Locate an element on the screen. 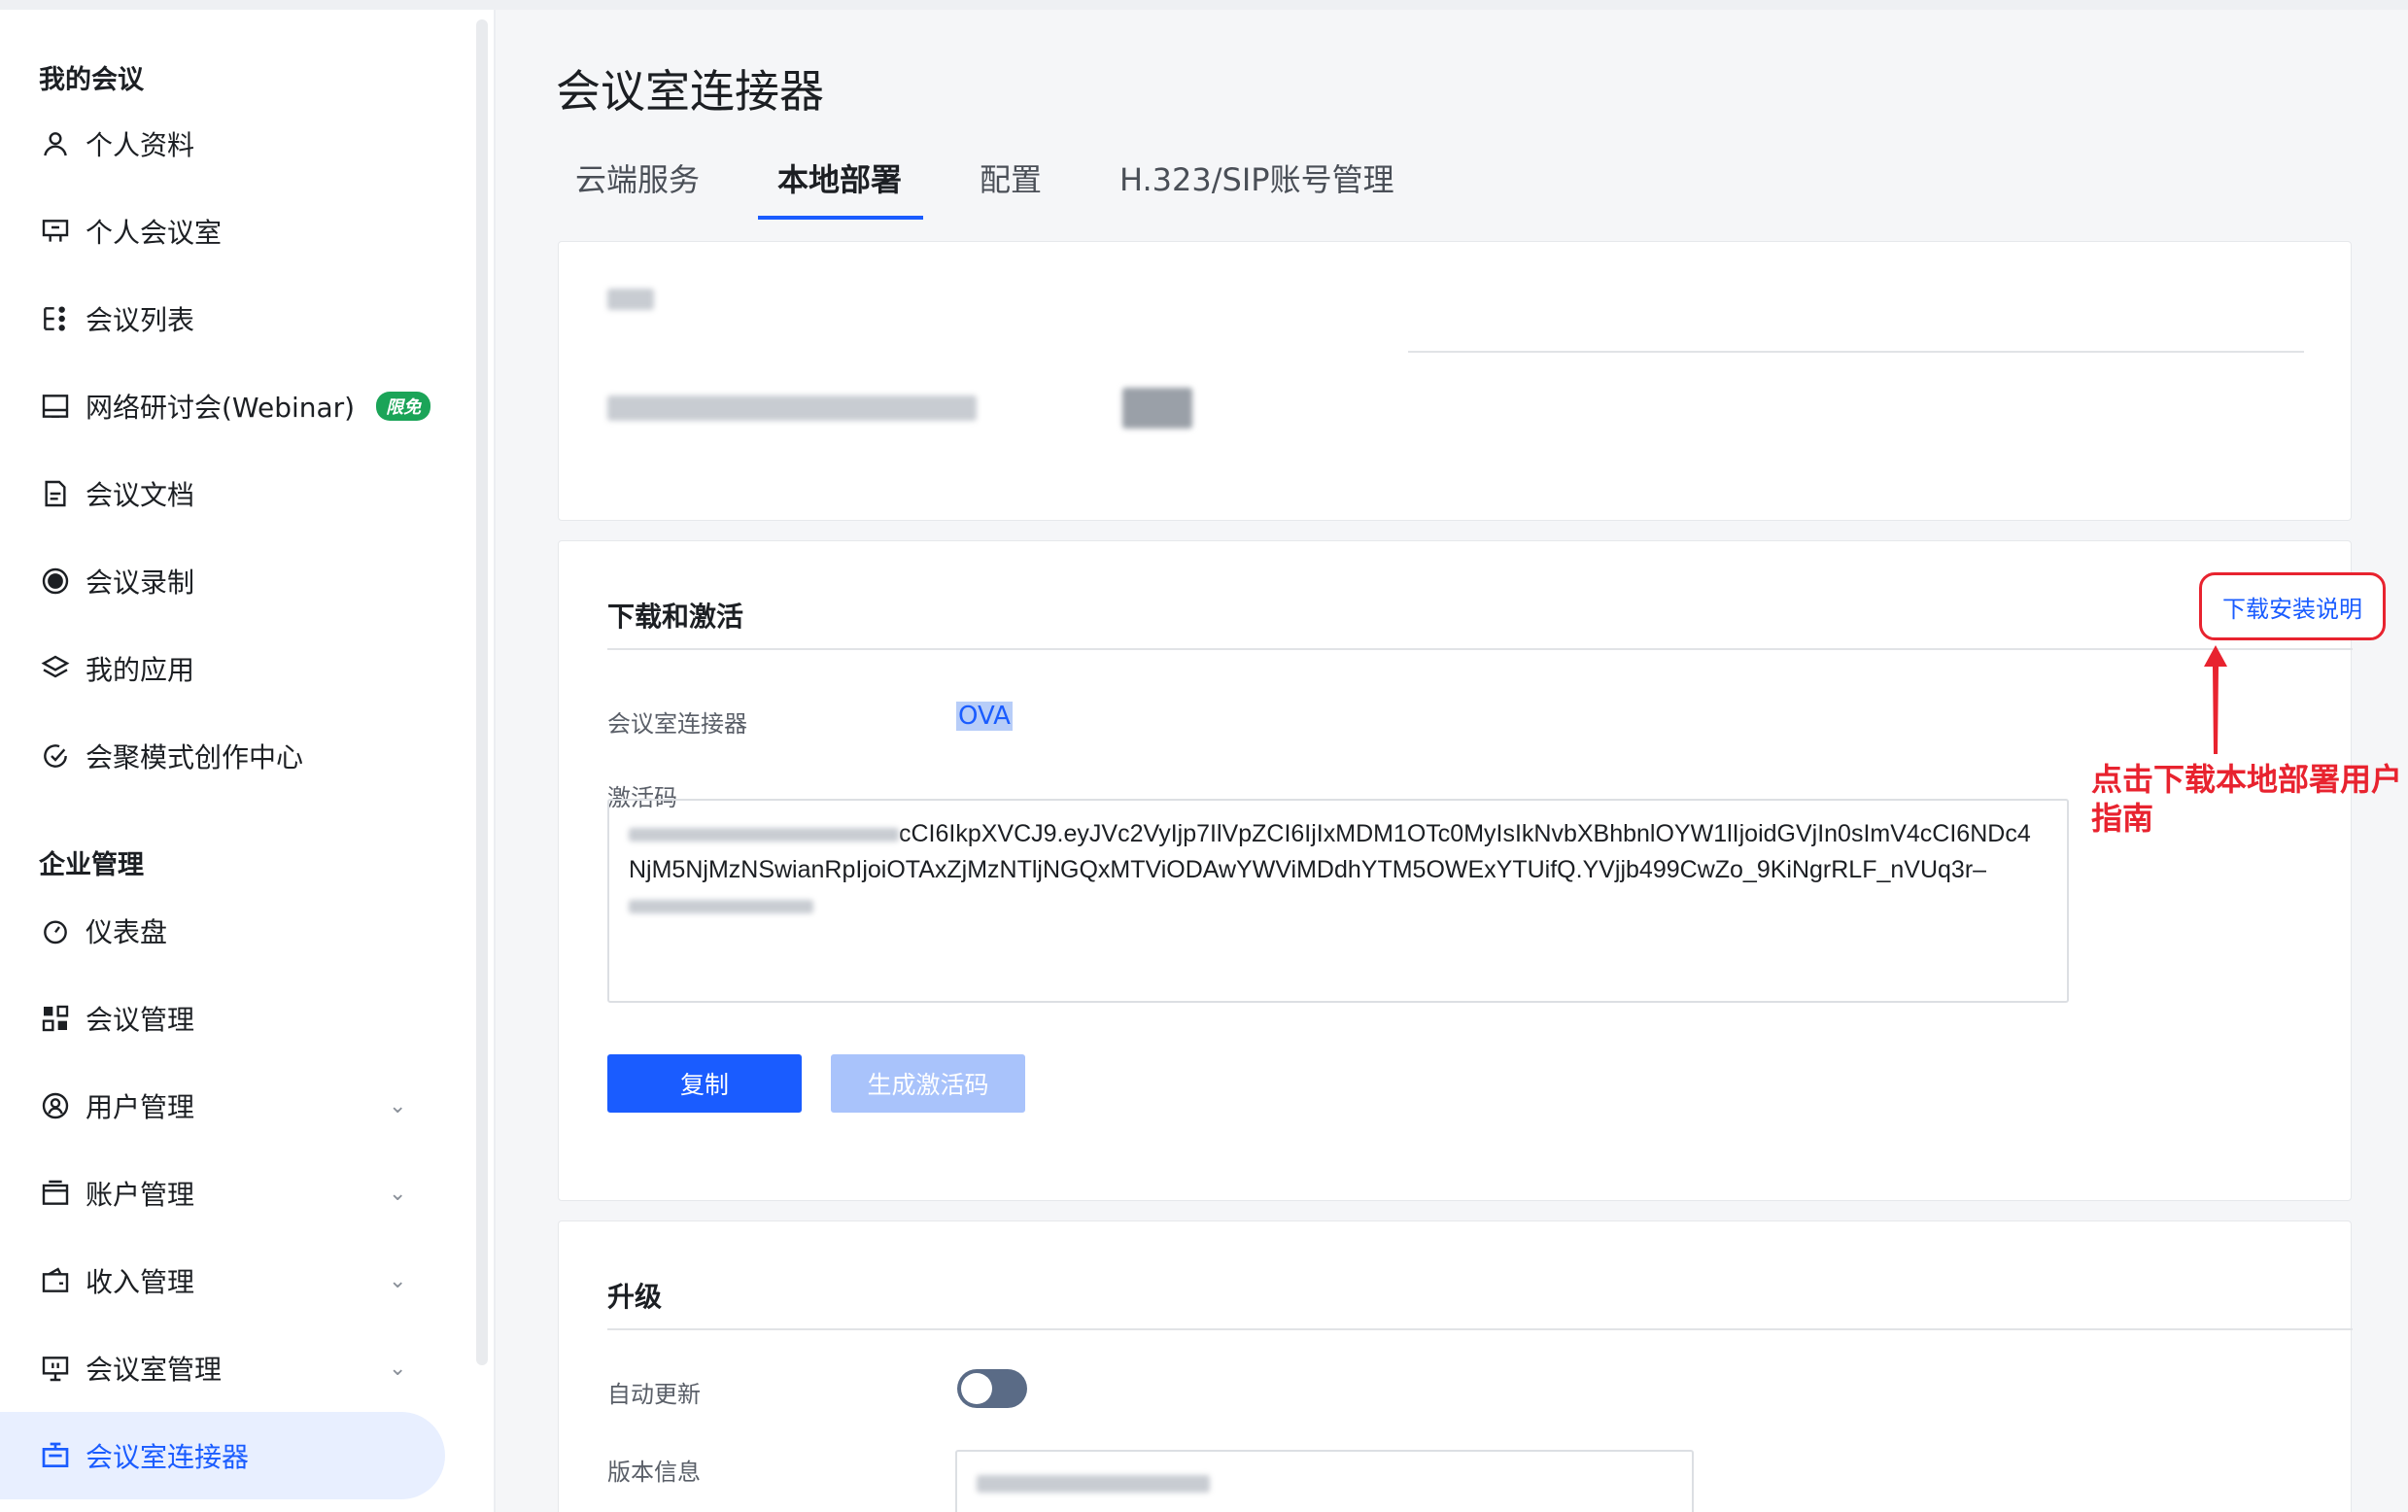 The image size is (2408, 1512). sidebar-item-label: 会议文档 is located at coordinates (141, 495).